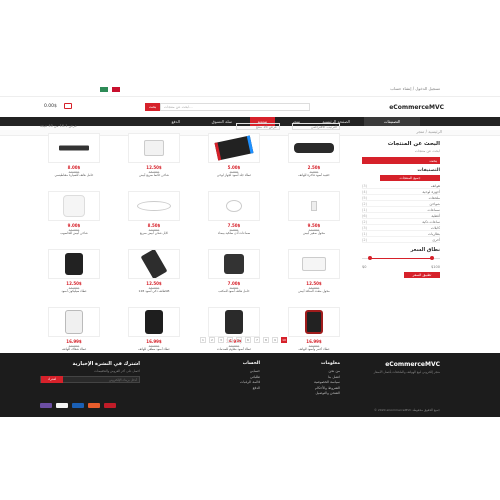  Describe the element at coordinates (154, 291) in the screenshot. I see `product-name: هاتف ذكي أسود 128GB` at that location.